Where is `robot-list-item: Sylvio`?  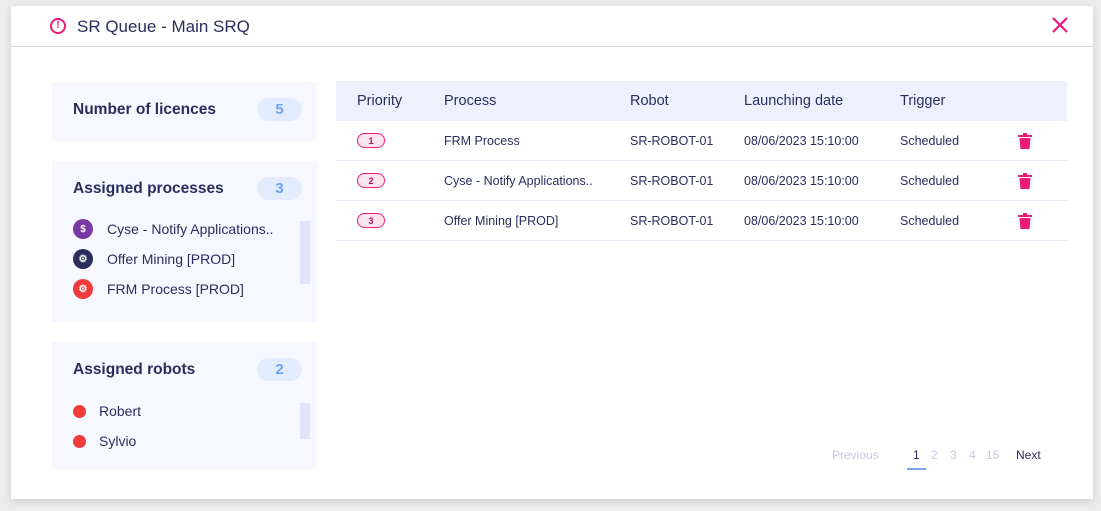
robot-list-item: Sylvio is located at coordinates (104, 441).